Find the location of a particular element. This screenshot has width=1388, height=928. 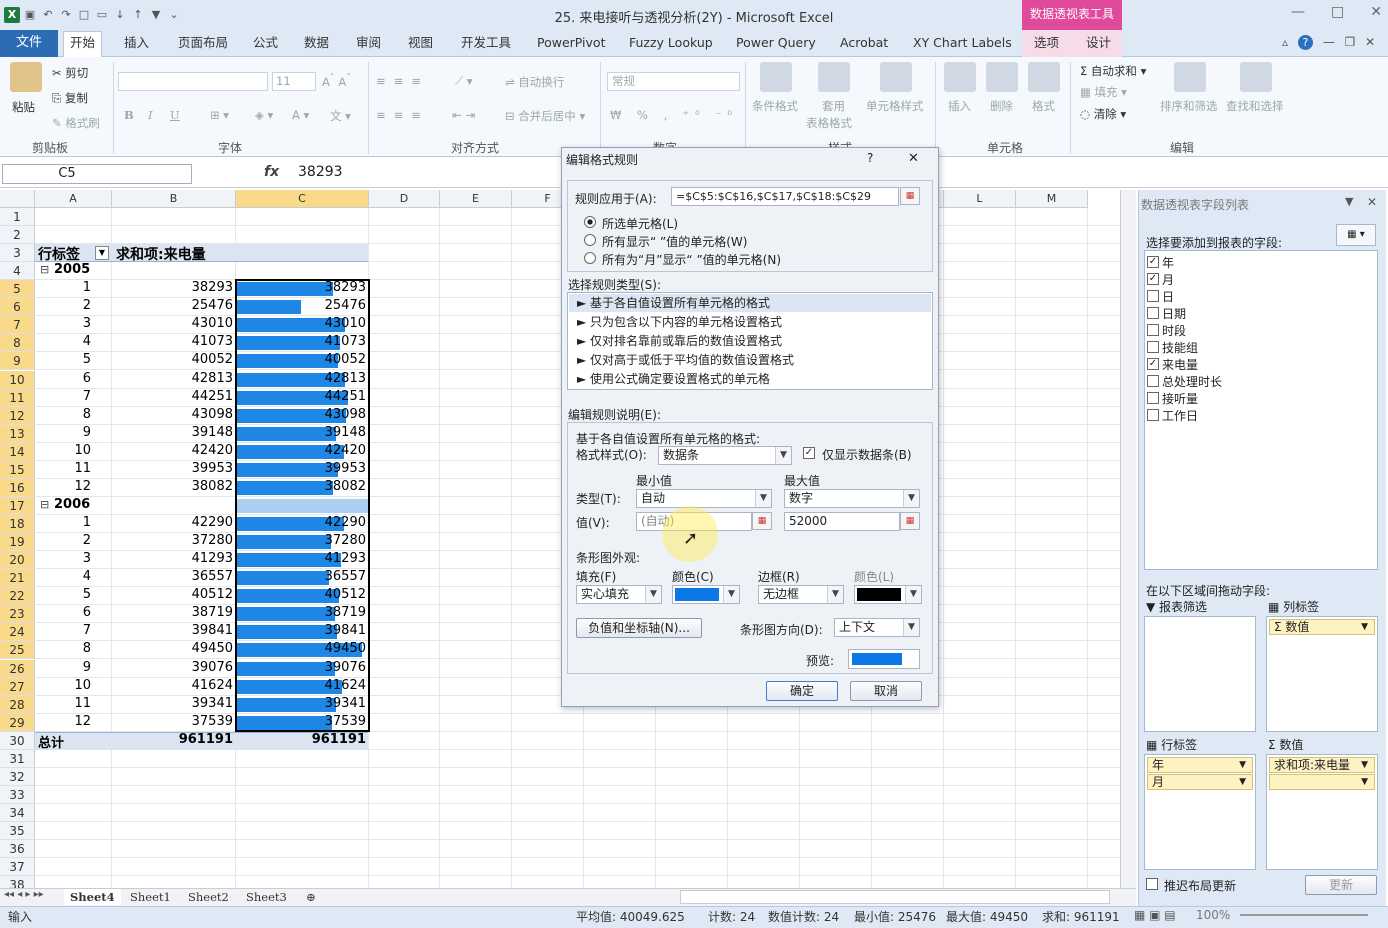

format-cells-button: 格式 is located at coordinates (1043, 106).